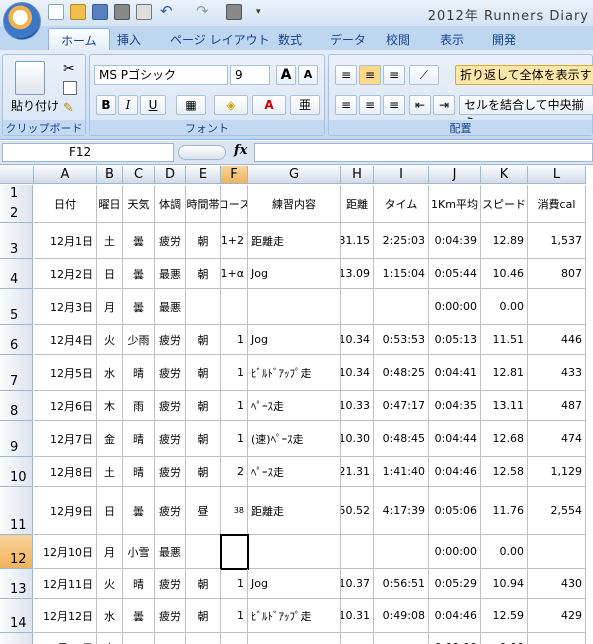 This screenshot has height=644, width=593. What do you see at coordinates (504, 472) in the screenshot?
I see `table-cell: 12.58` at bounding box center [504, 472].